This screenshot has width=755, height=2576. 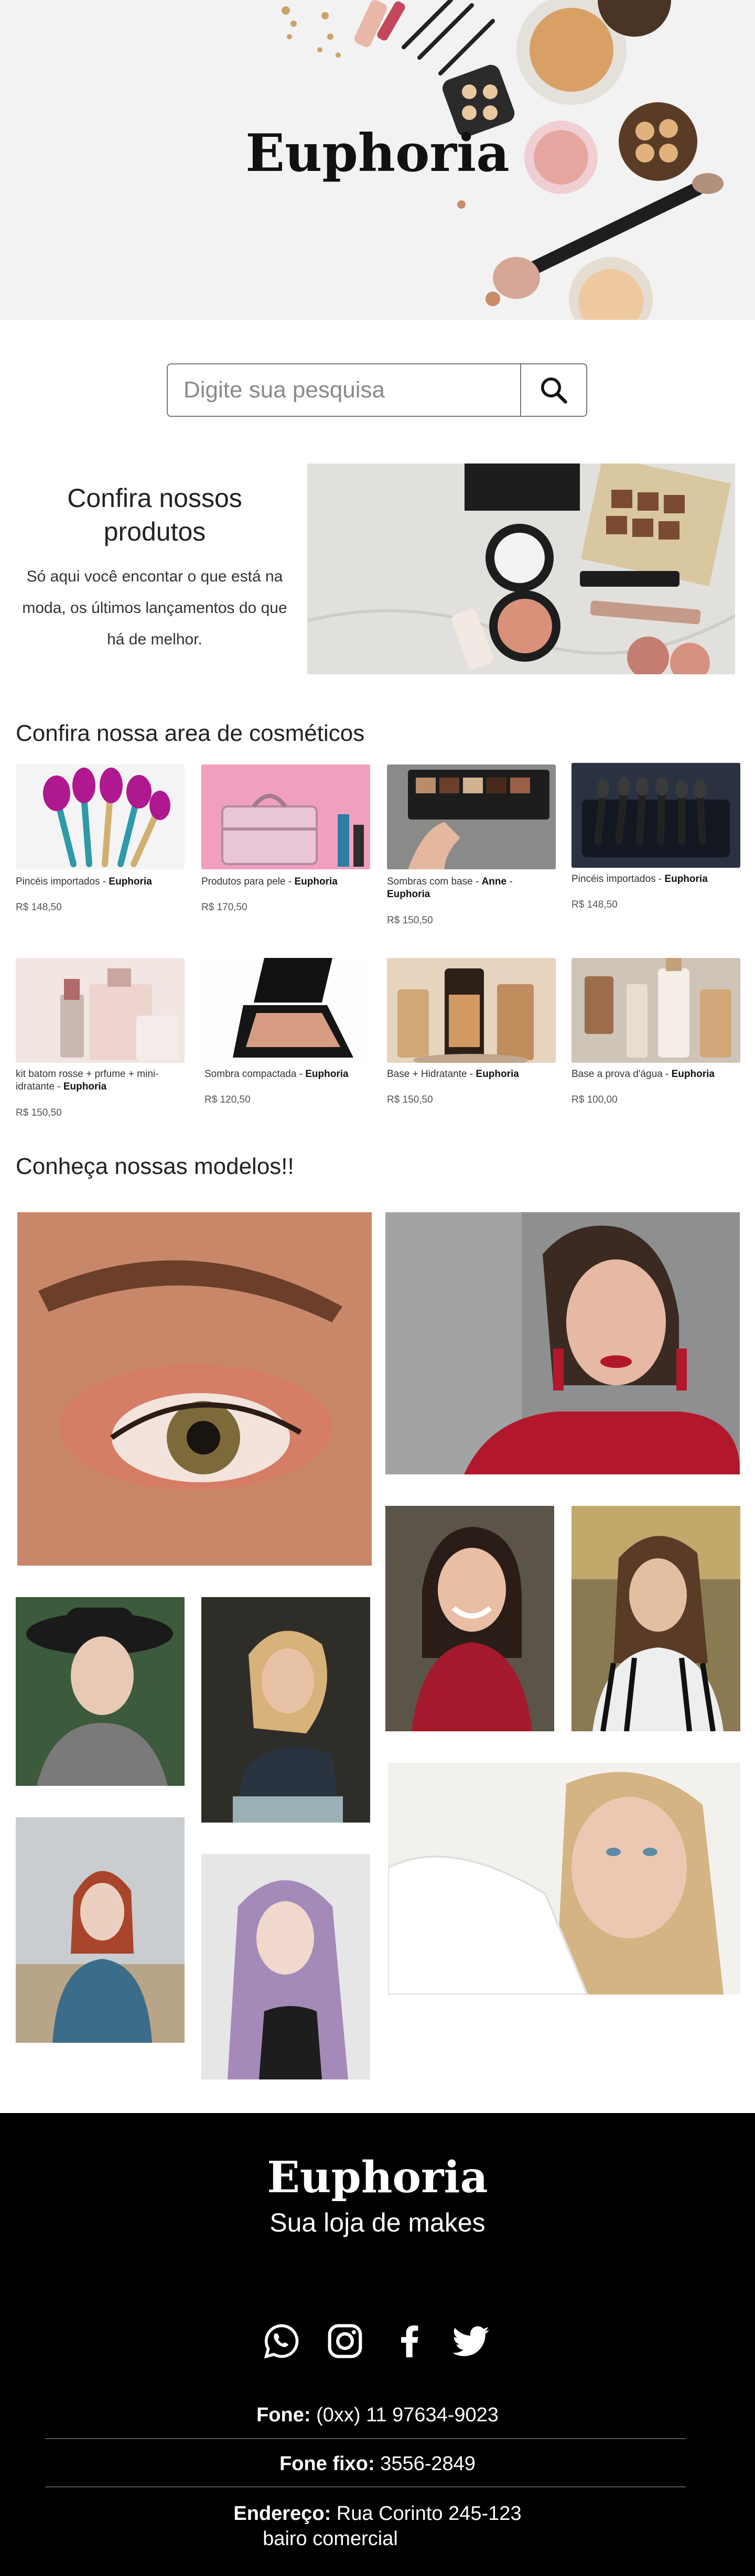 I want to click on product-price-5: R$ 150,50, so click(x=39, y=1112).